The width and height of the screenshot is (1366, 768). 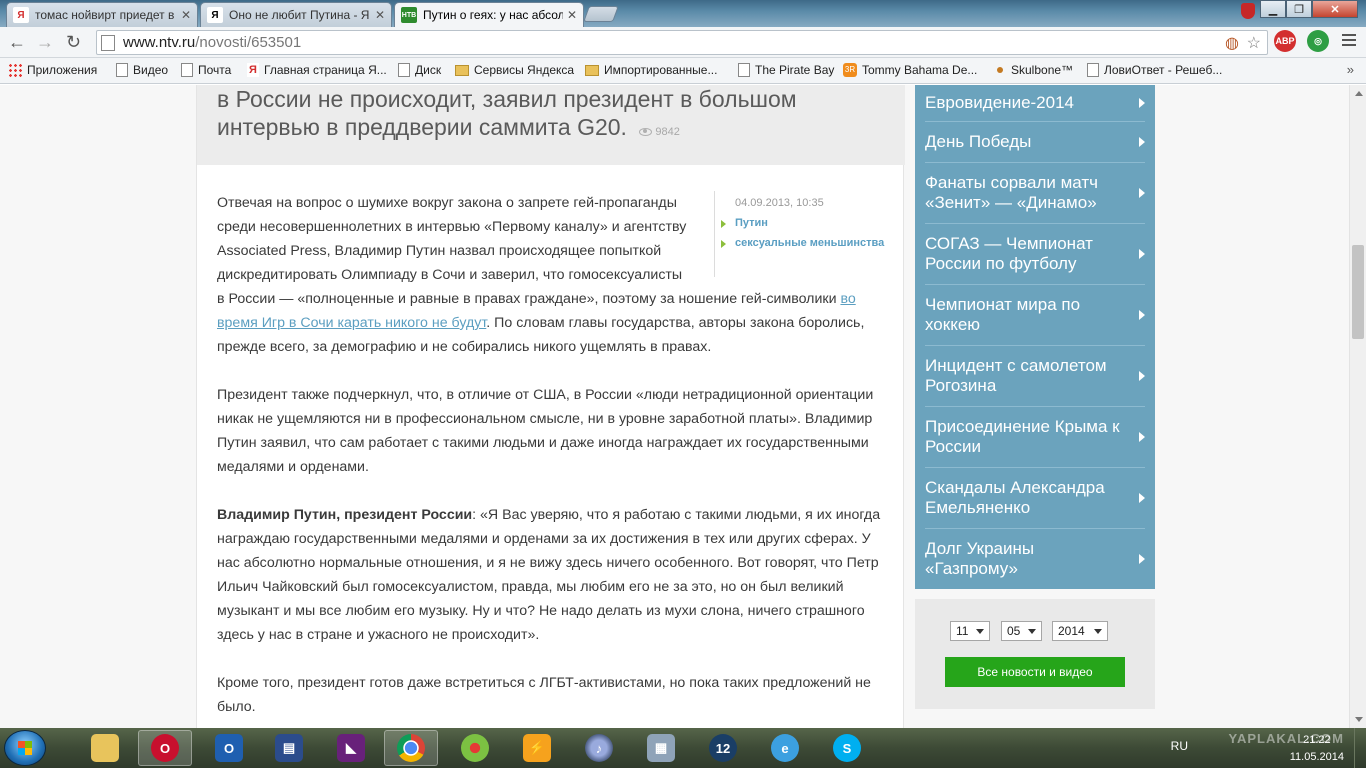 I want to click on scroll-down-icon, so click(x=1359, y=719).